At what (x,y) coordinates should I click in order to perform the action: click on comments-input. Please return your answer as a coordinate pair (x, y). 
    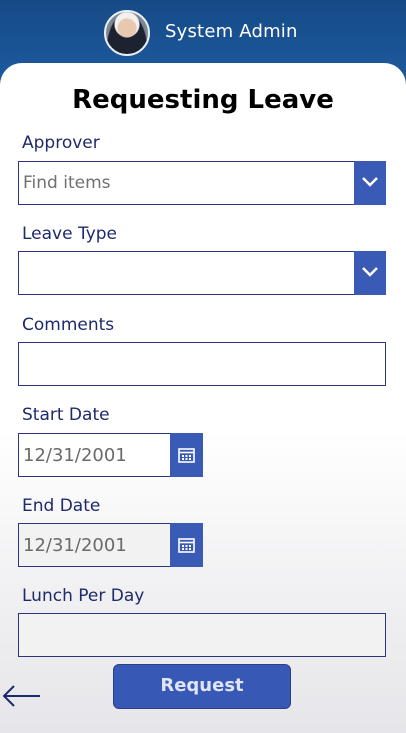
    Looking at the image, I should click on (202, 364).